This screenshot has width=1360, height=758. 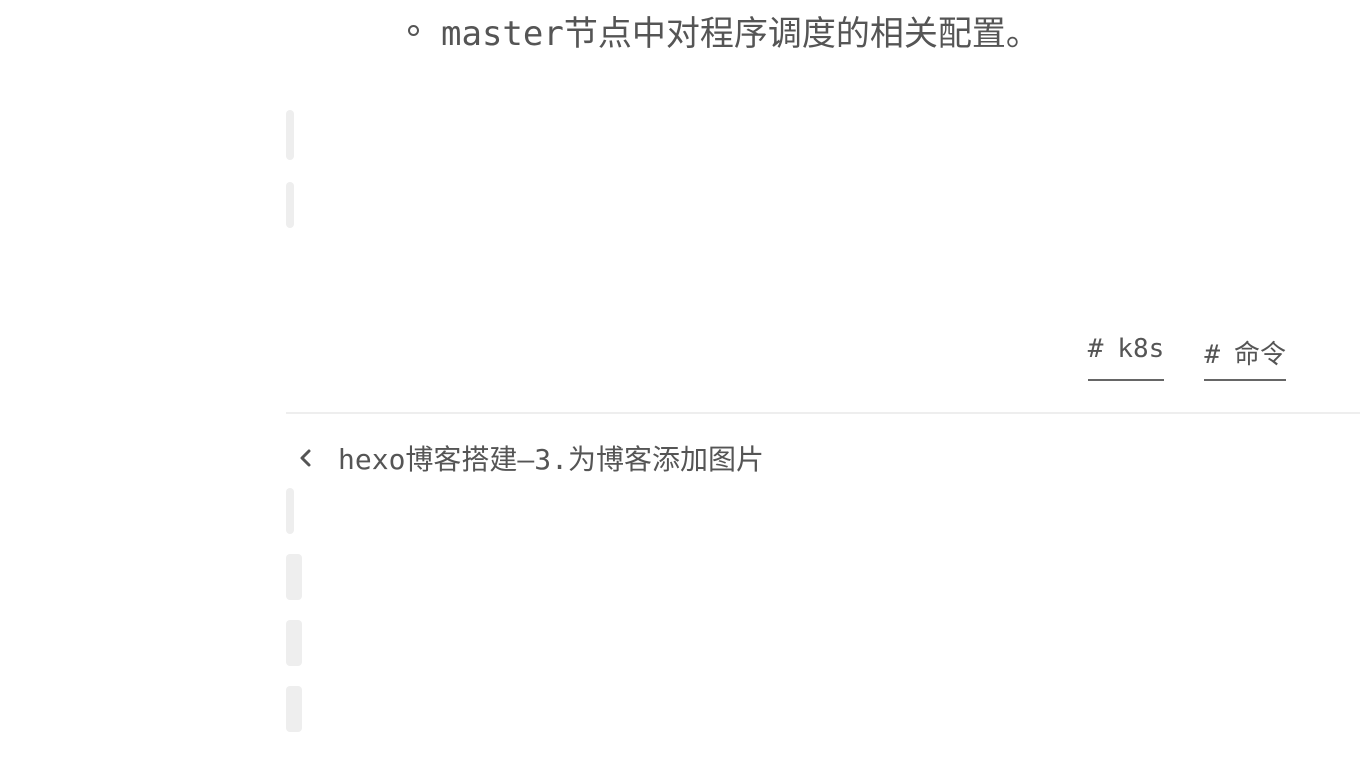 What do you see at coordinates (1186, 357) in the screenshot?
I see `post-tags: # k8s # 命令` at bounding box center [1186, 357].